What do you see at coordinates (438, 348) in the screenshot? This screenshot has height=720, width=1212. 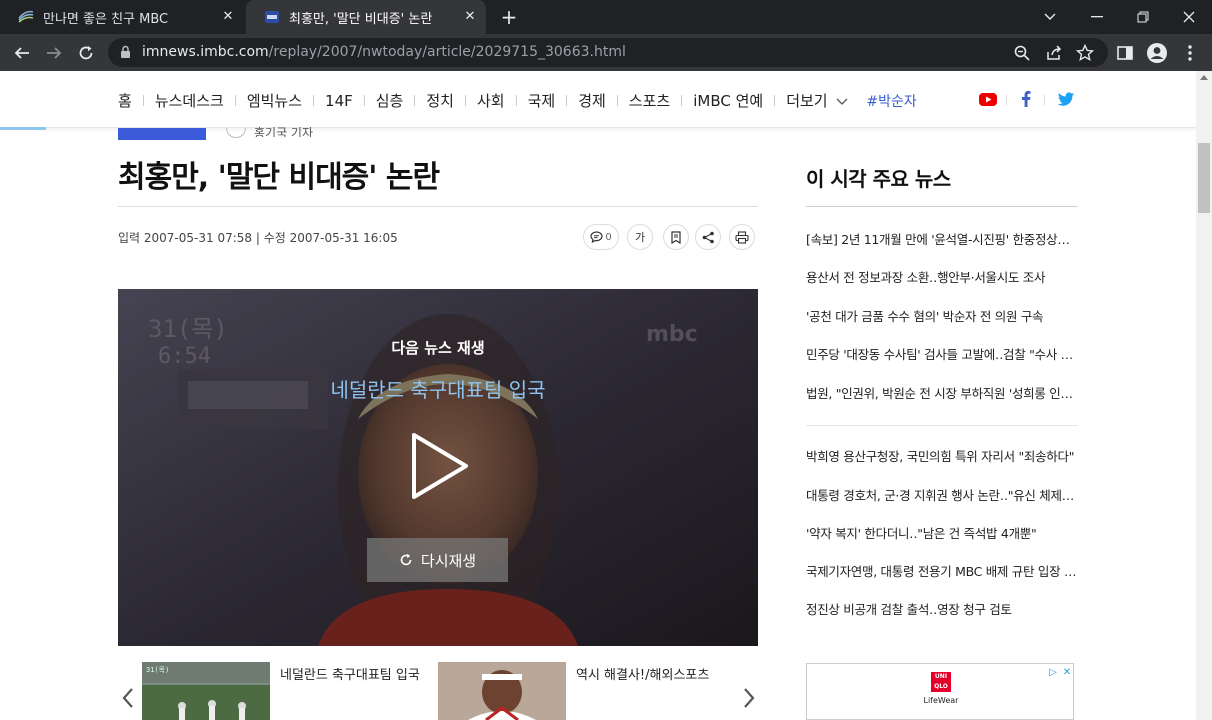 I see `next-news-label: 다음 뉴스 재생` at bounding box center [438, 348].